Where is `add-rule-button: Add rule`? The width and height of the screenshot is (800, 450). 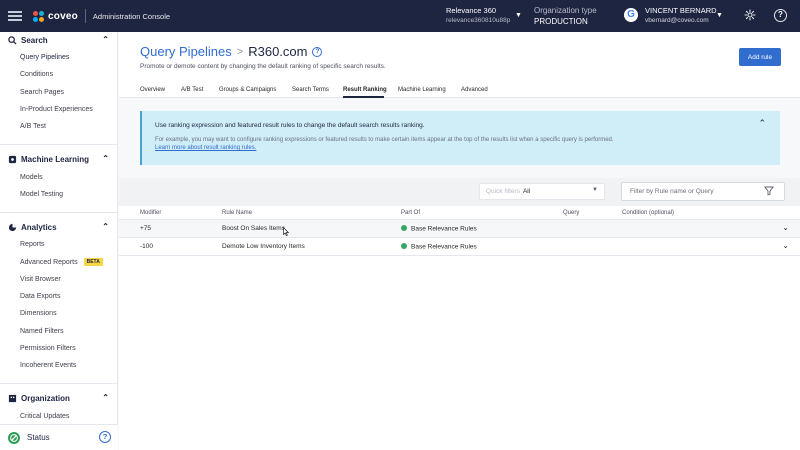 add-rule-button: Add rule is located at coordinates (760, 57).